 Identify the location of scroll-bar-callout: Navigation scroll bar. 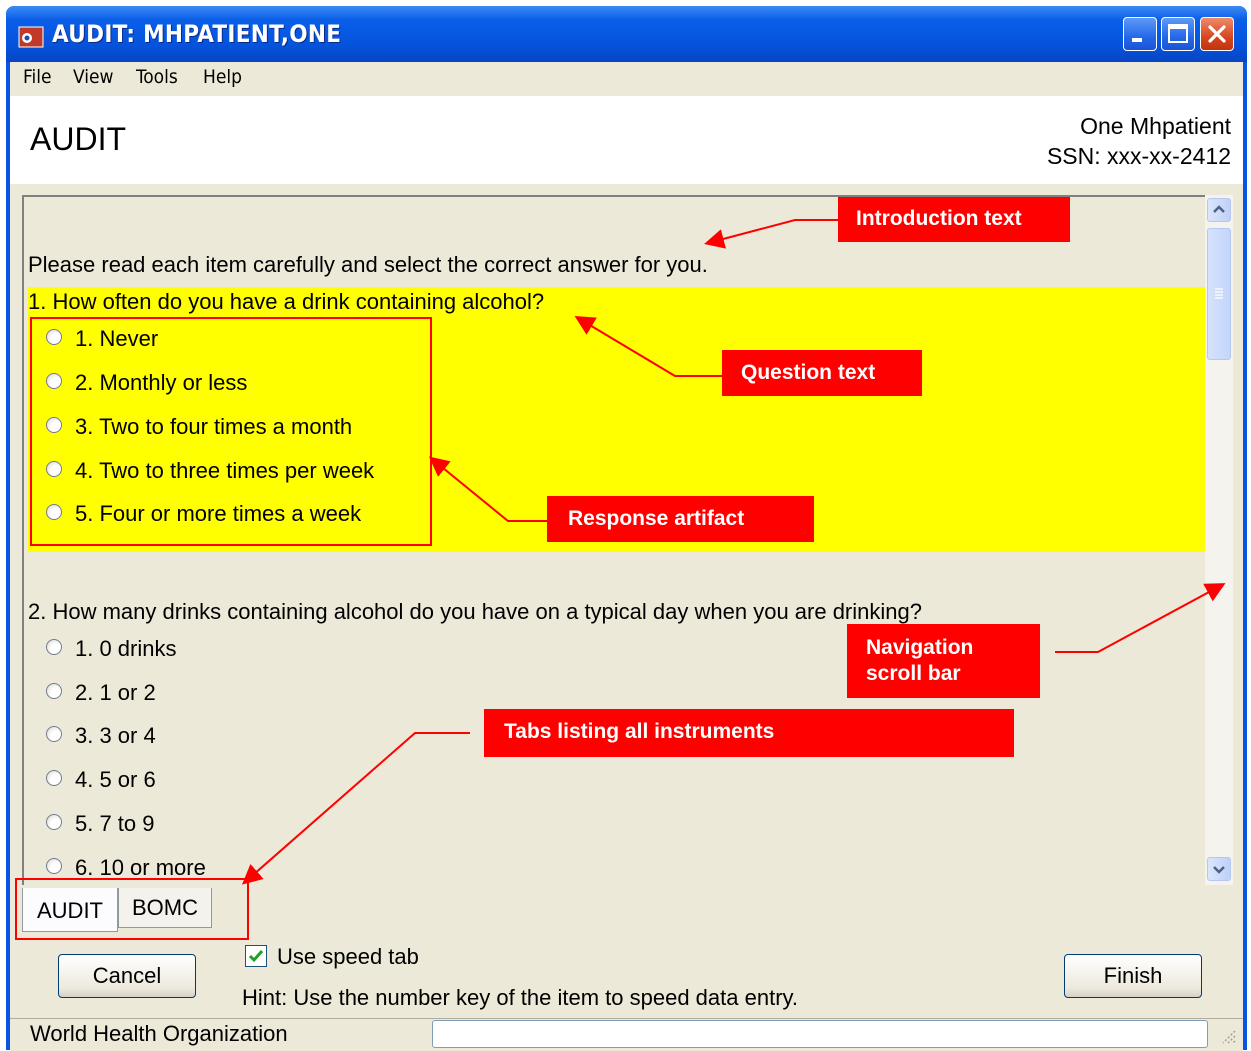
(943, 661).